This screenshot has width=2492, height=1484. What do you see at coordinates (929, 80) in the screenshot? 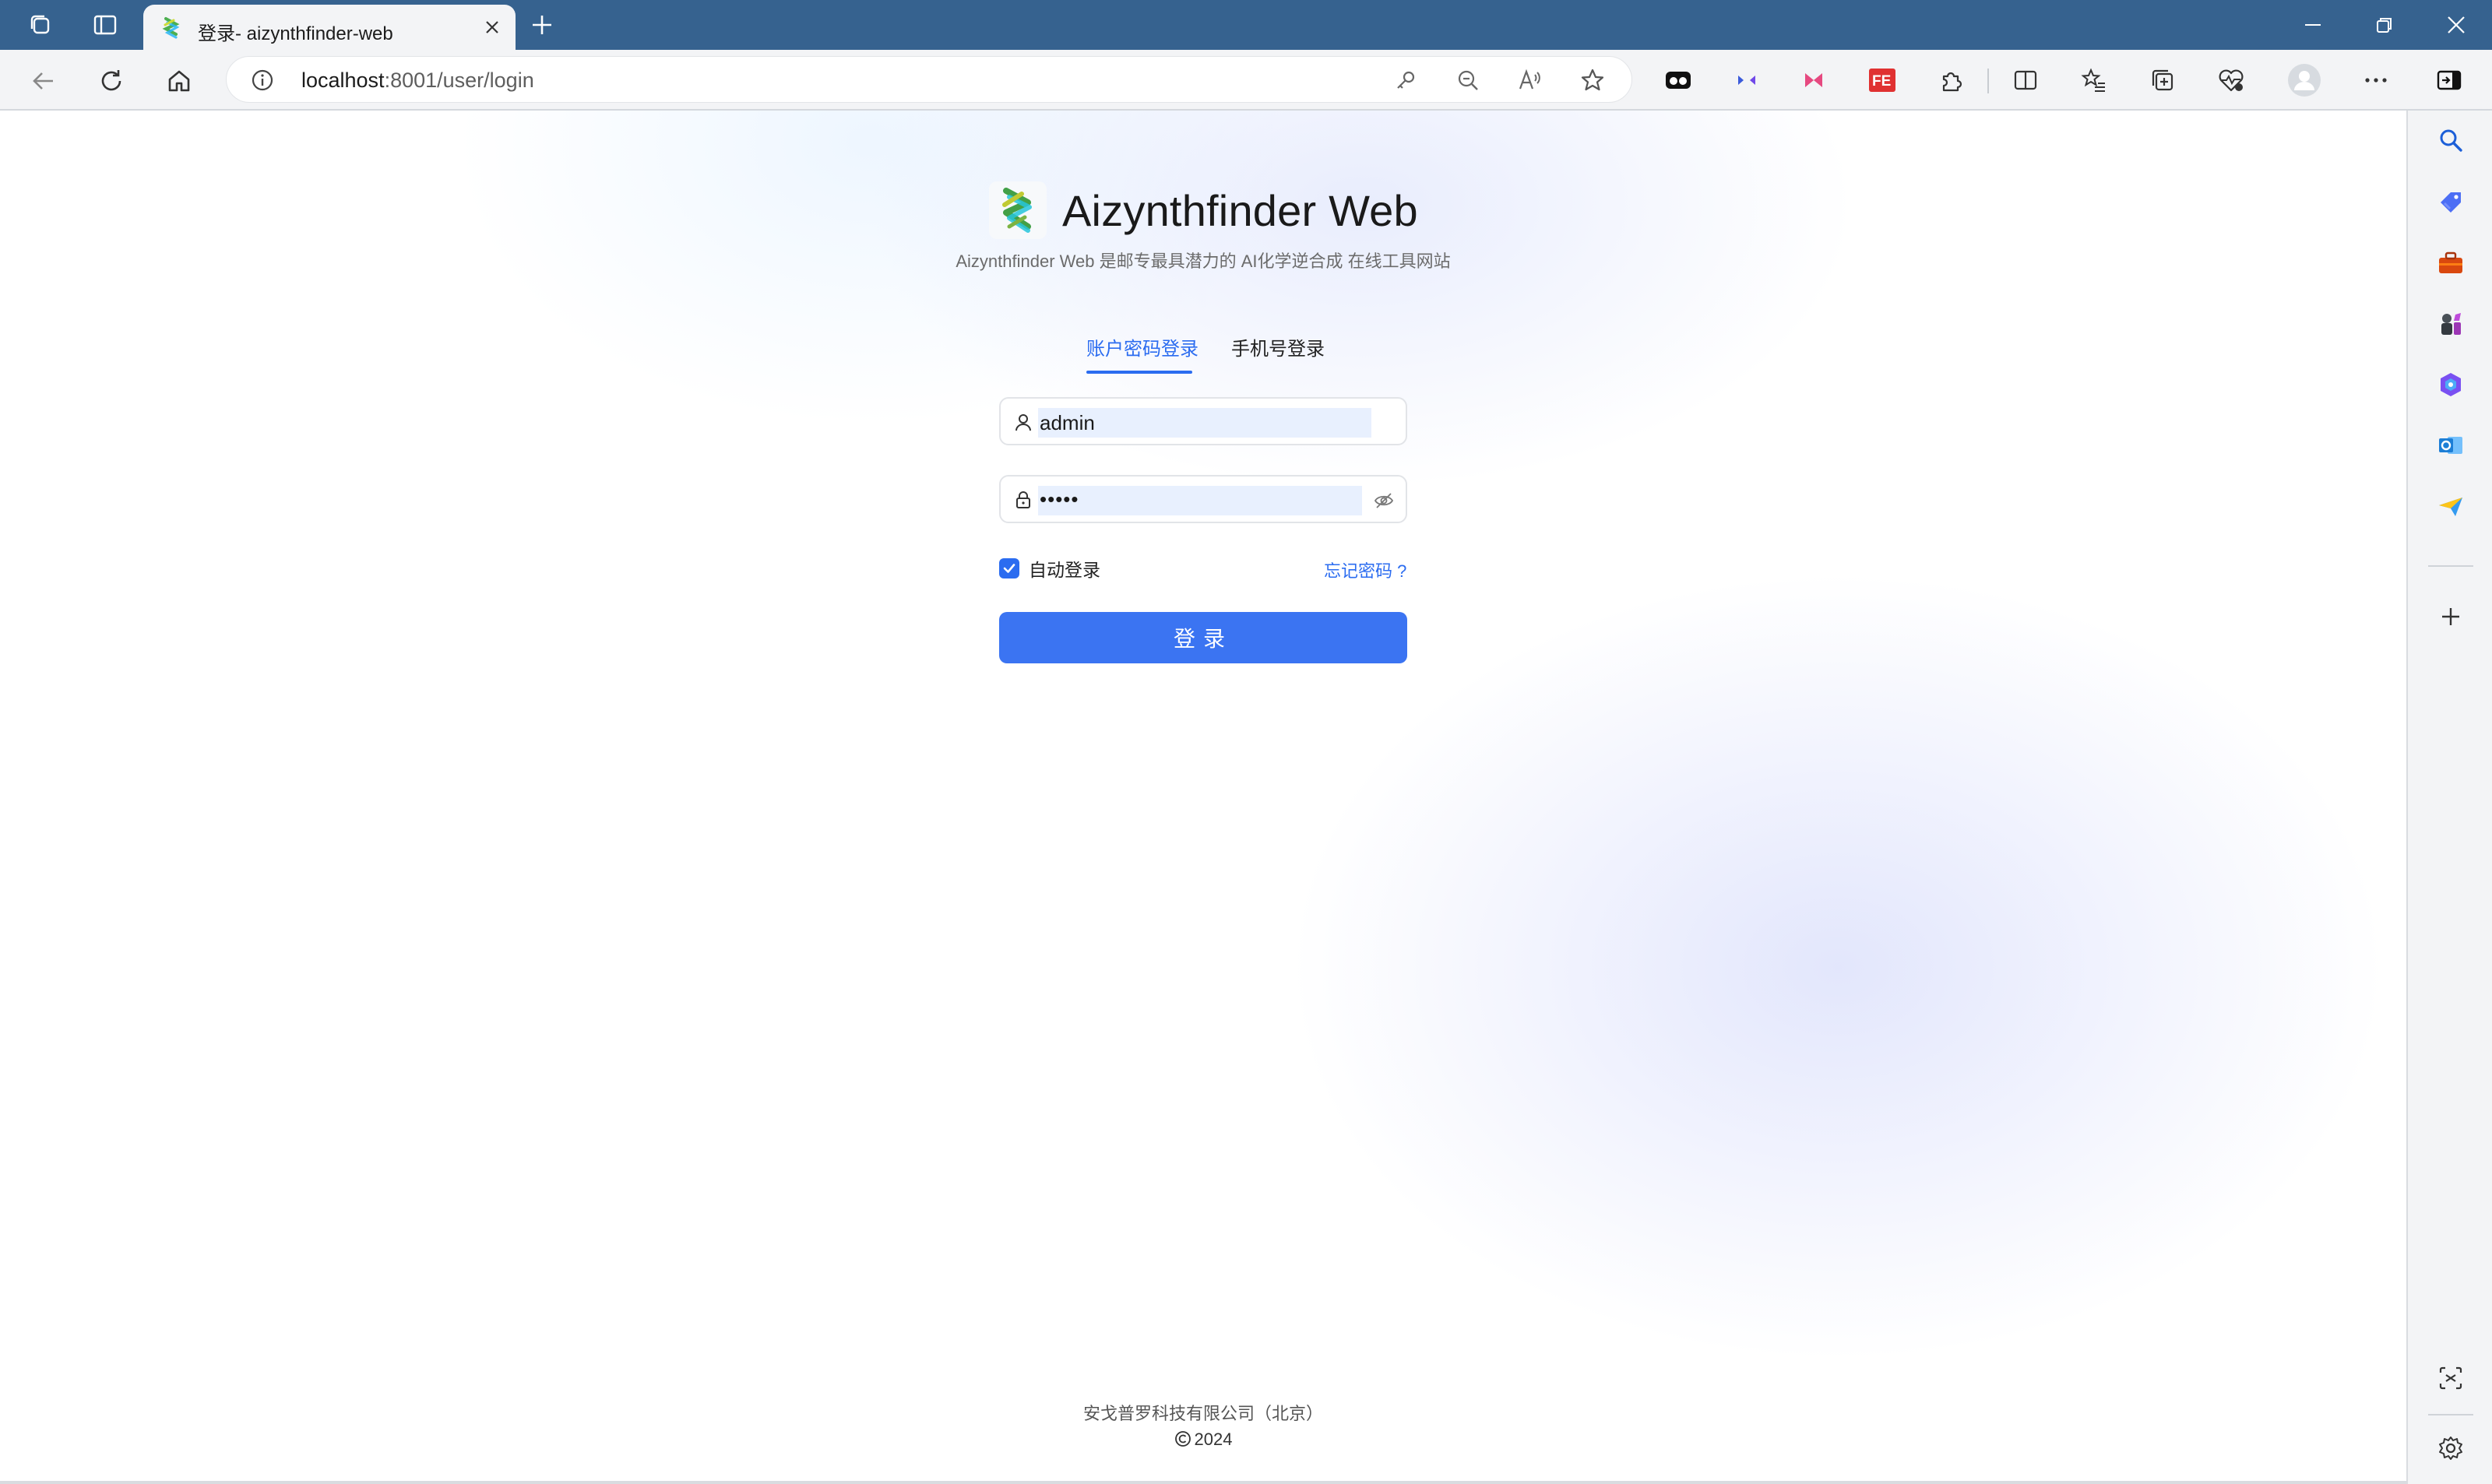
I see `address-bar: localhost:8001/user/login` at bounding box center [929, 80].